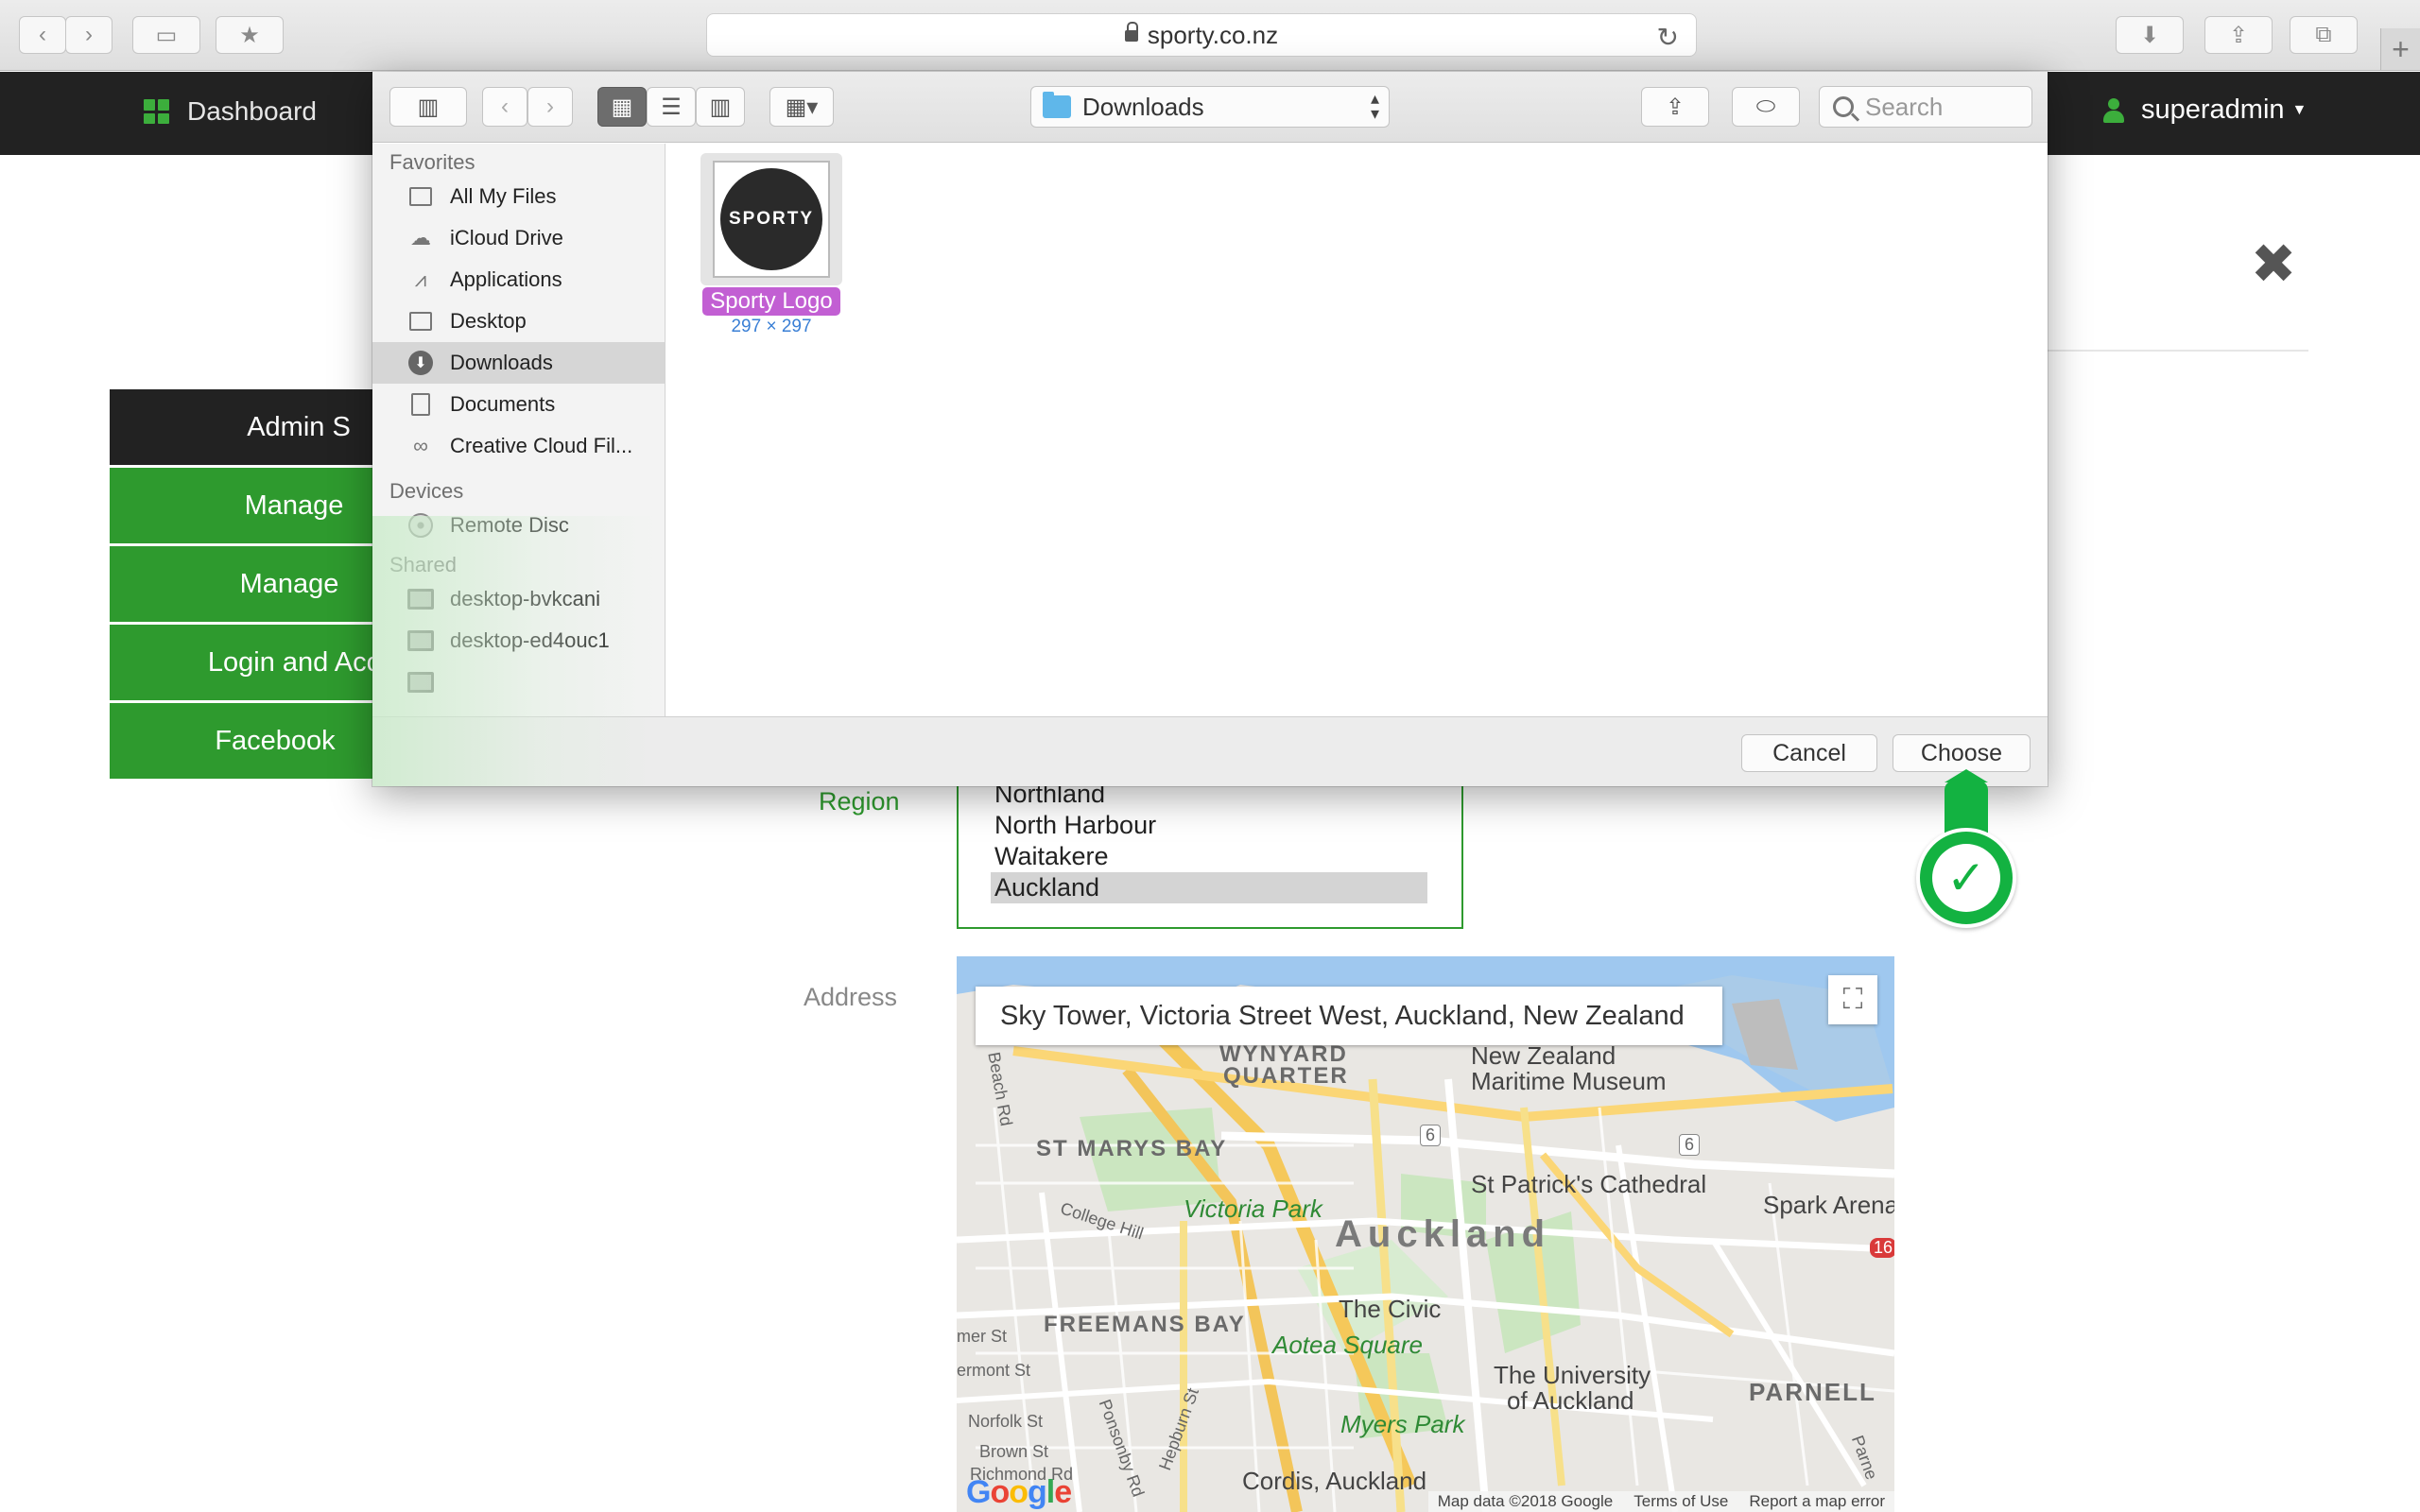 The height and width of the screenshot is (1512, 2420). I want to click on sidebar-item-icloud-drive: ☁ iCloud Drive, so click(518, 238).